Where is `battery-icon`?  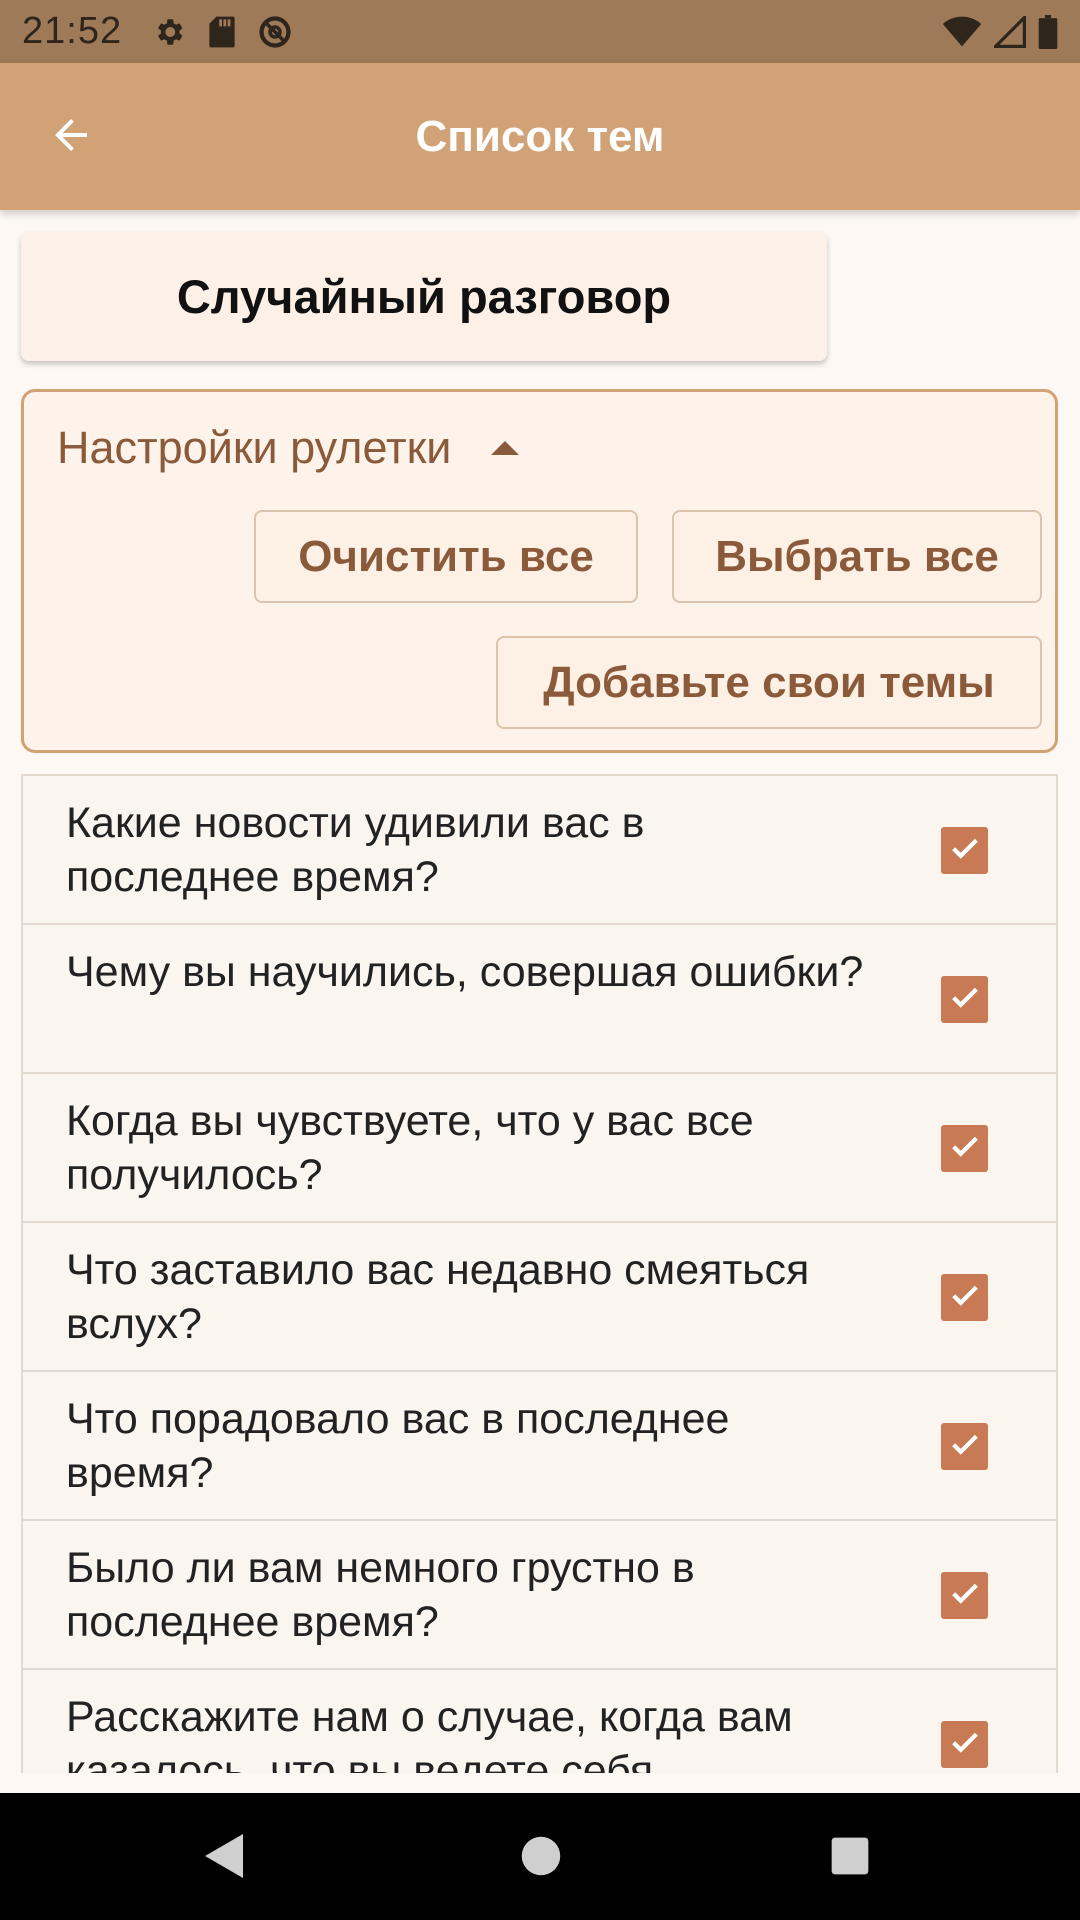
battery-icon is located at coordinates (1048, 31).